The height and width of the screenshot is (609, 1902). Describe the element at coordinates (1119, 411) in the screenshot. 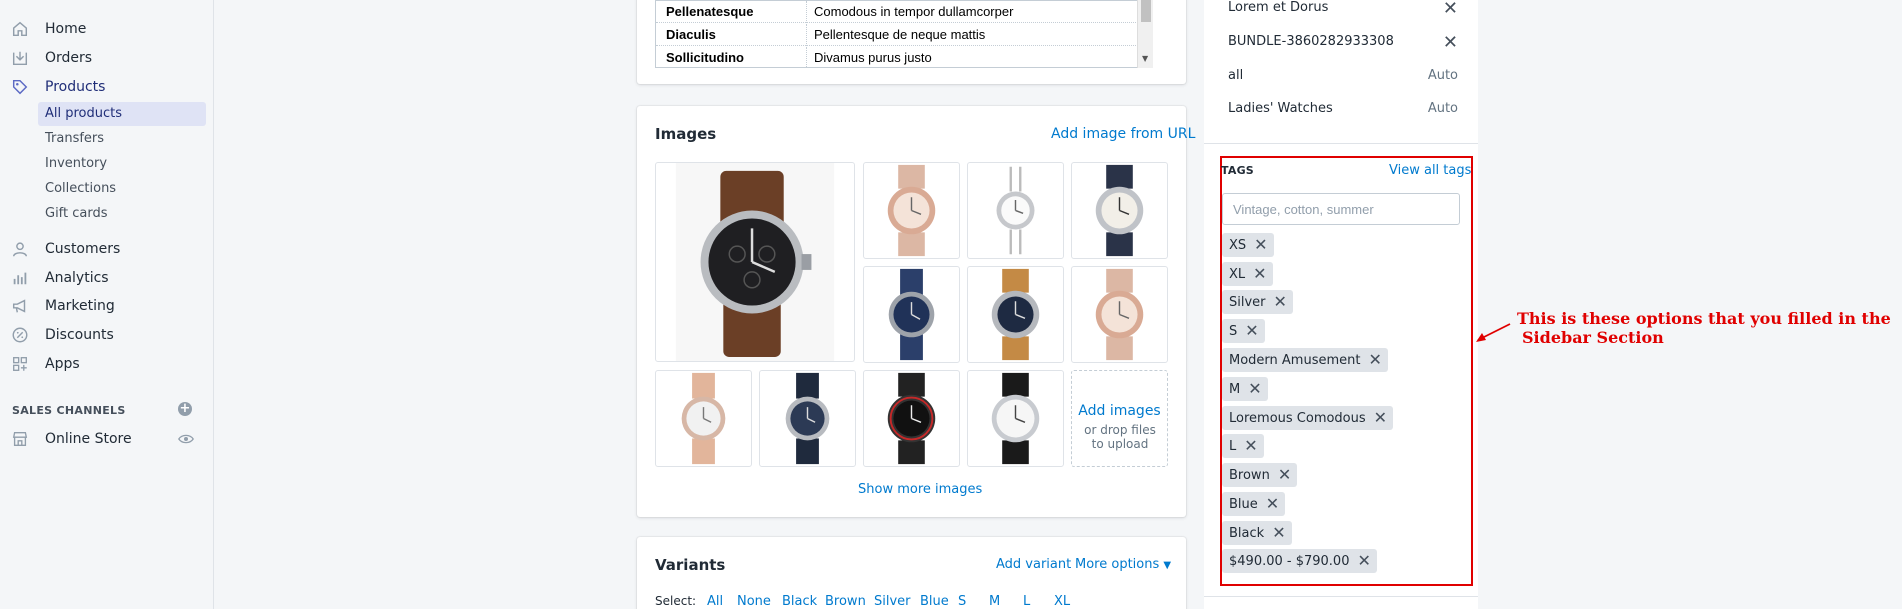

I see `add-images-link: Add images` at that location.